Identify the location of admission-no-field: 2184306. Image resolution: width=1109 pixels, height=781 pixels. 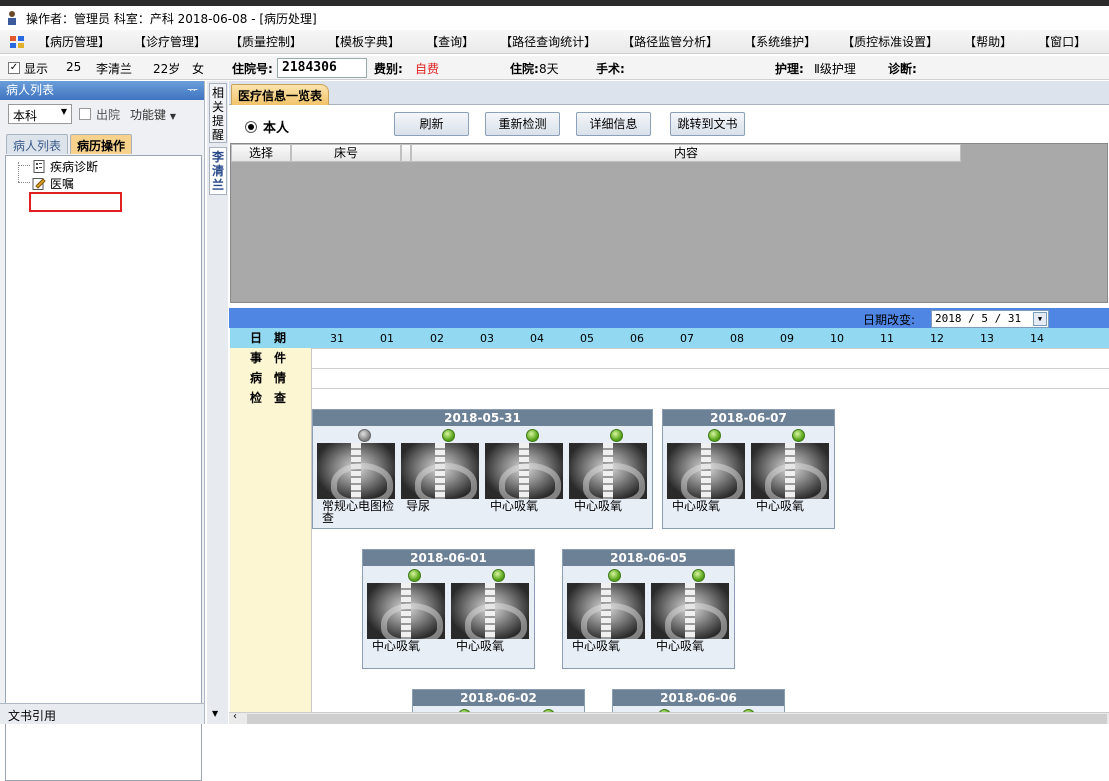
(322, 68).